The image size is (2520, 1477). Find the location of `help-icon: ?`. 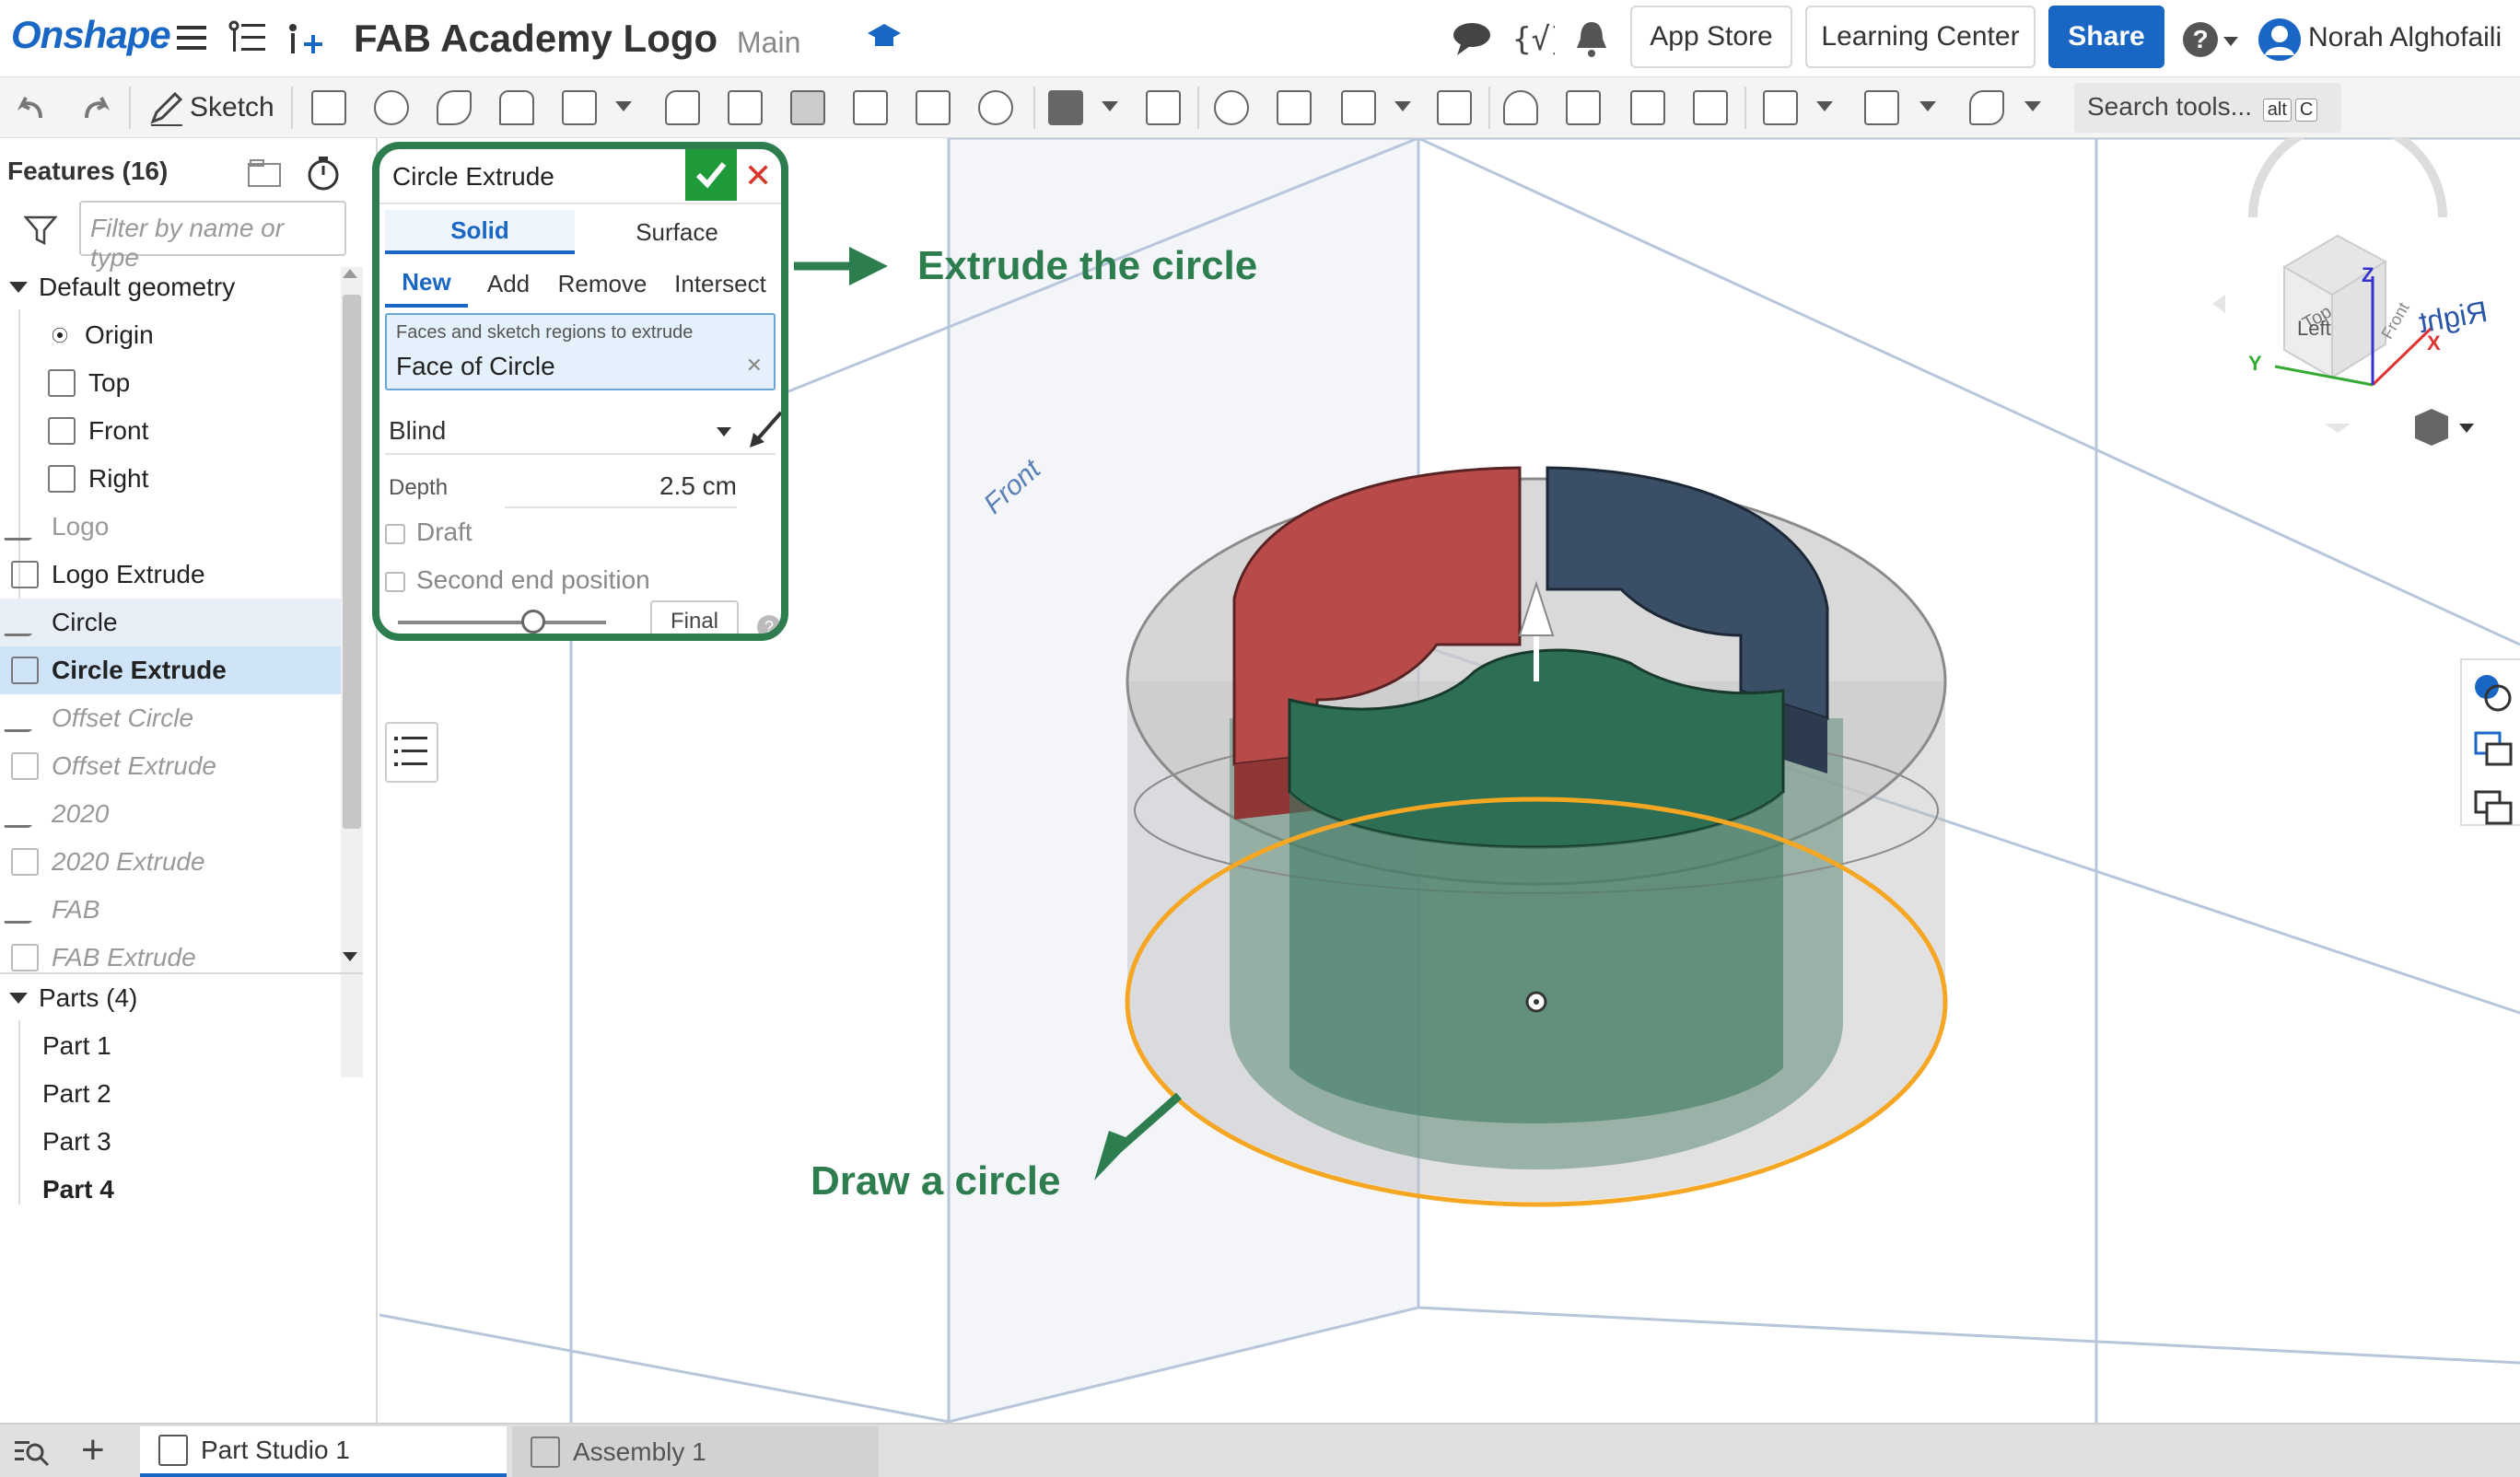

help-icon: ? is located at coordinates (2200, 39).